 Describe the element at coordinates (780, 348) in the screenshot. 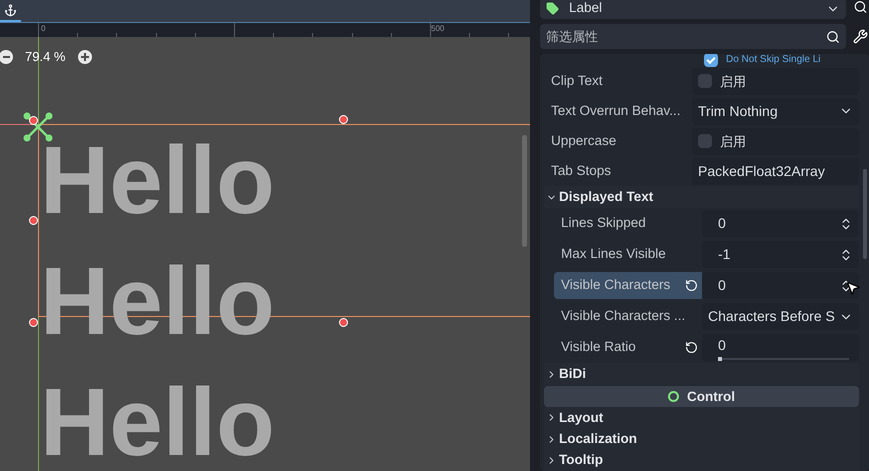

I see `slider-field: 0` at that location.